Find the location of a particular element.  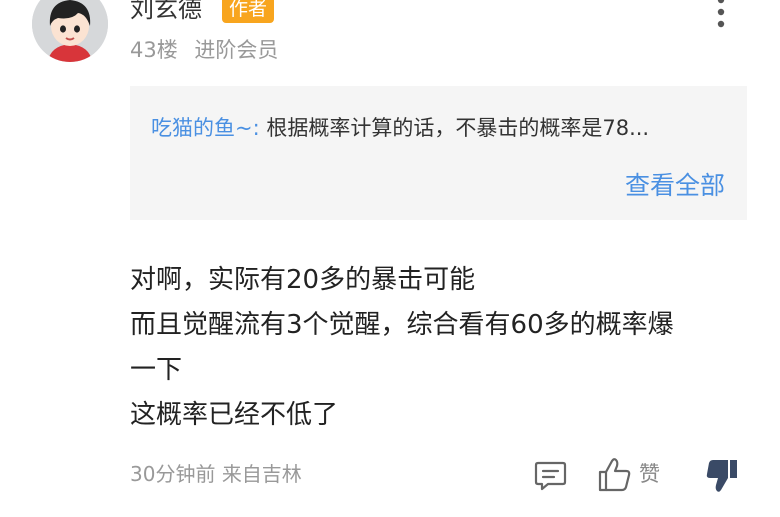

user-avatar is located at coordinates (70, 31).